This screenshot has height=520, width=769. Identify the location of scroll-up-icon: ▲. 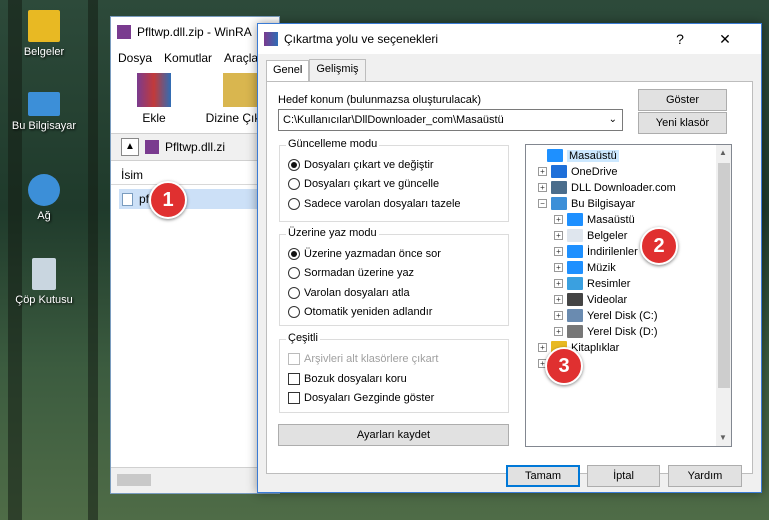
(723, 152).